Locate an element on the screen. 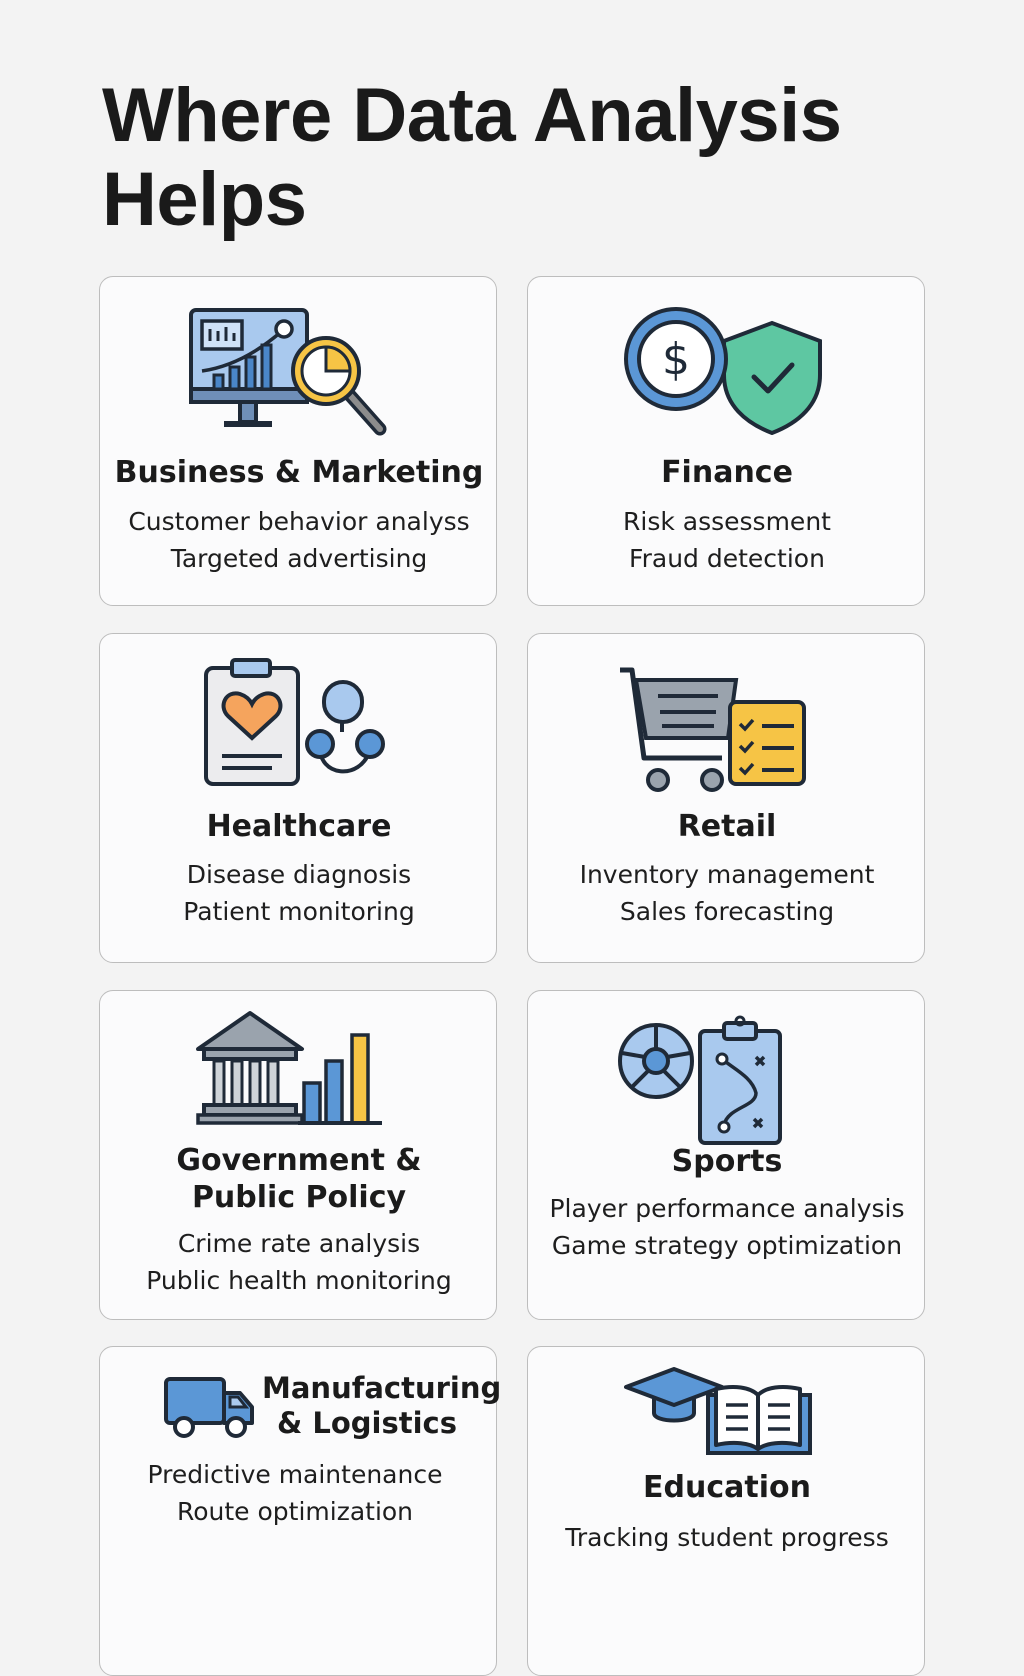 Image resolution: width=1024 pixels, height=1676 pixels. card-items: Inventory management Sales forecasting is located at coordinates (727, 893).